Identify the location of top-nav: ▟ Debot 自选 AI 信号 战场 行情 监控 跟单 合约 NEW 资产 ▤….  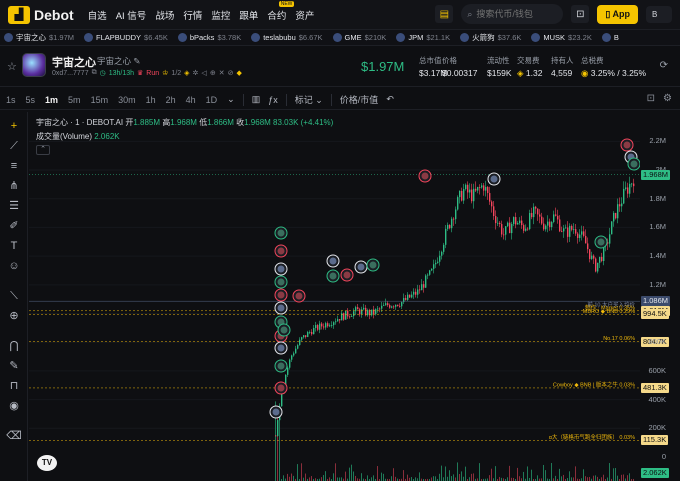
(340, 15).